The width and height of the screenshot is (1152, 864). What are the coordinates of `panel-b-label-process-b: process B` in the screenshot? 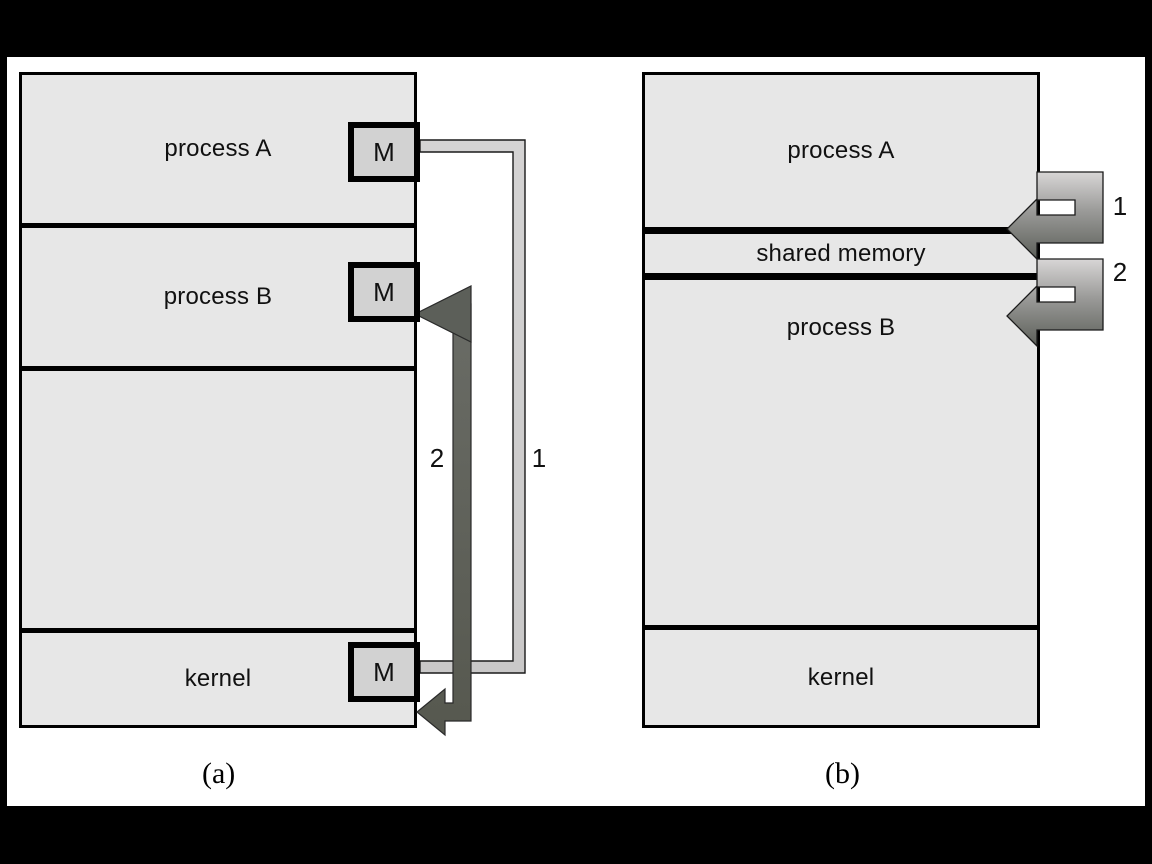 It's located at (841, 327).